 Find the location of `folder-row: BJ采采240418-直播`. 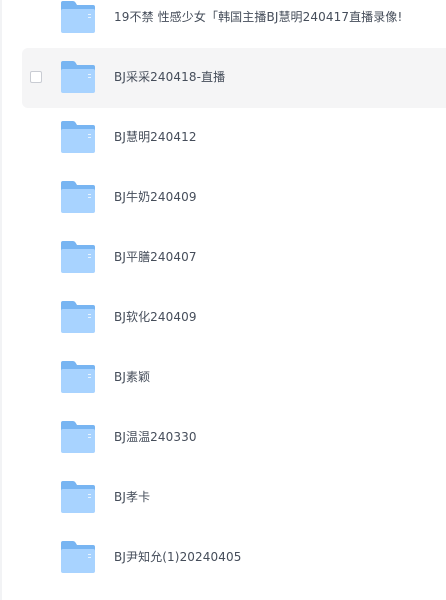

folder-row: BJ采采240418-直播 is located at coordinates (234, 78).